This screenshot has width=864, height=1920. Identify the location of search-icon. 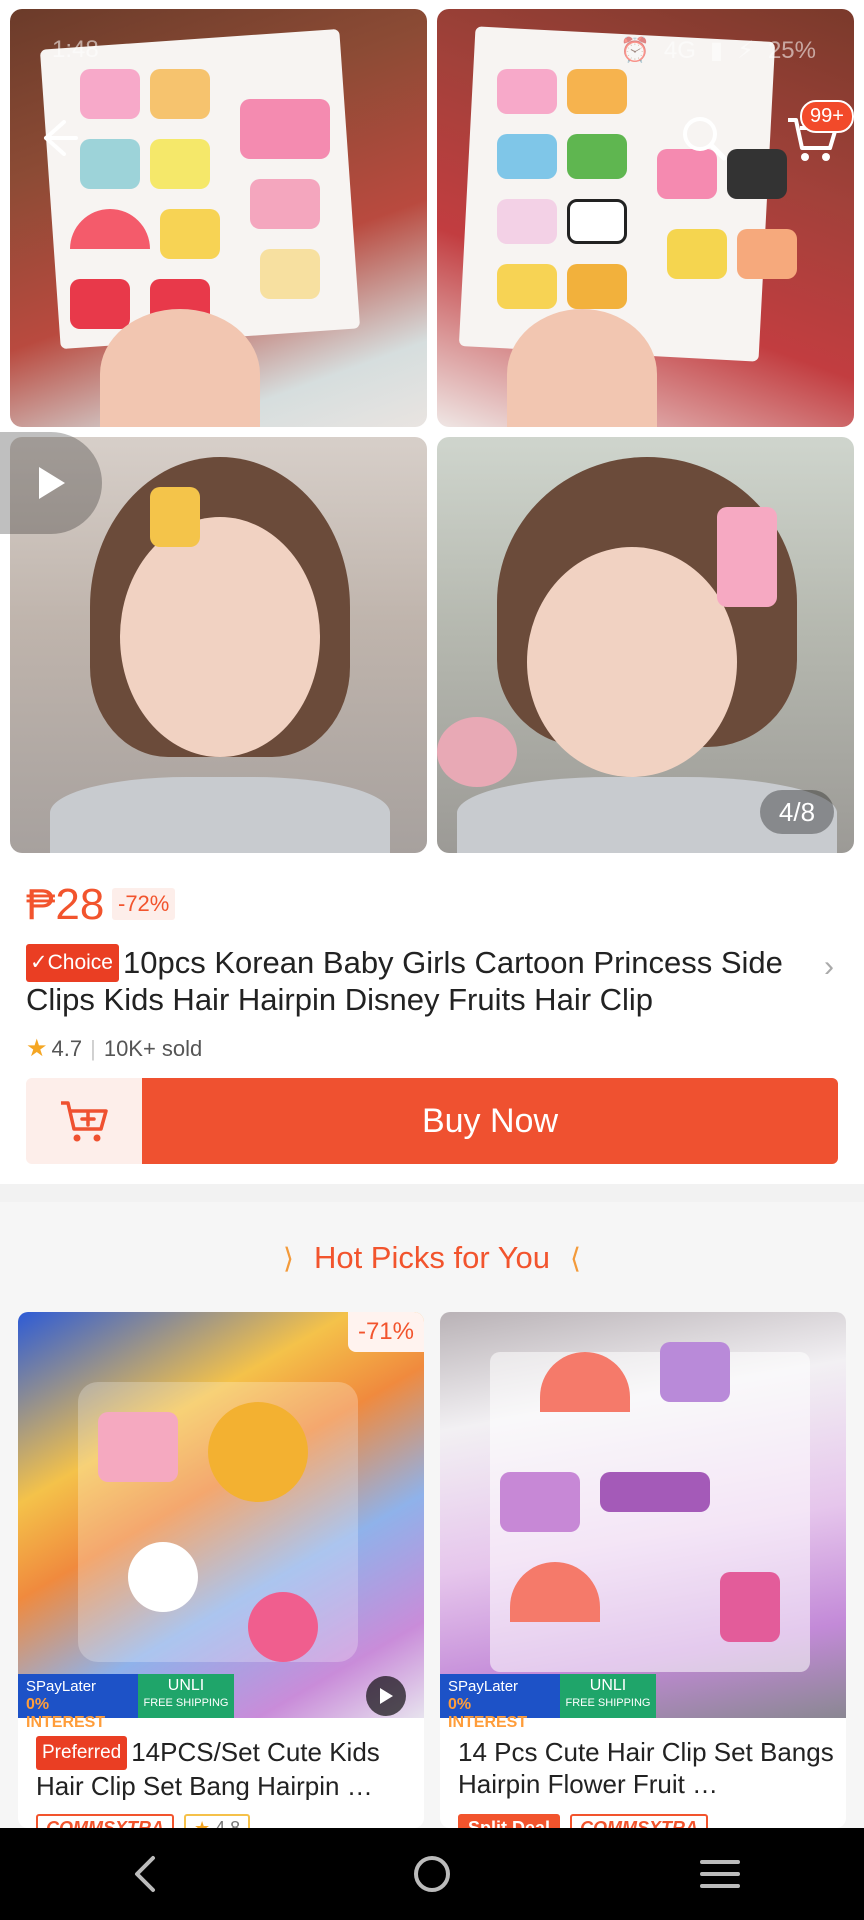
(705, 139).